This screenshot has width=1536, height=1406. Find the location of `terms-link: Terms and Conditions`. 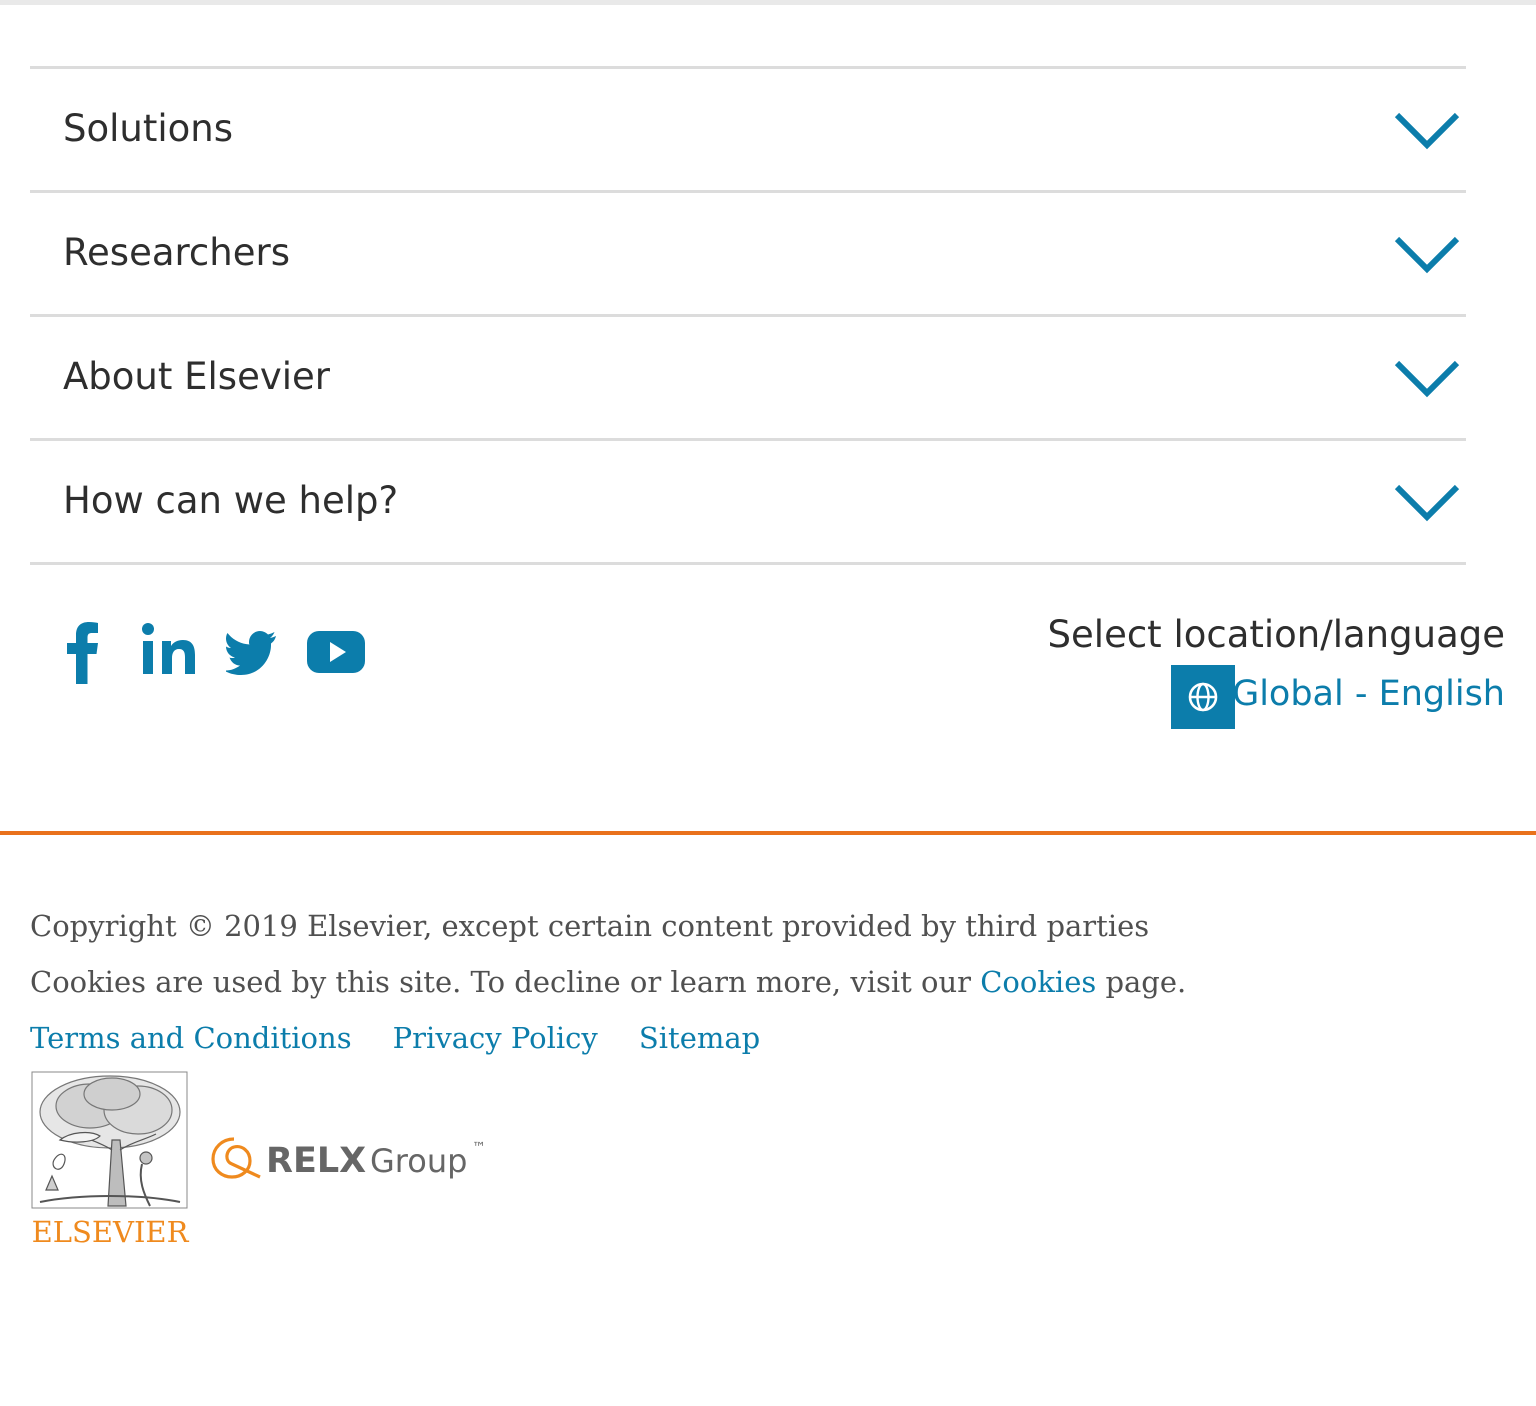

terms-link: Terms and Conditions is located at coordinates (191, 1038).